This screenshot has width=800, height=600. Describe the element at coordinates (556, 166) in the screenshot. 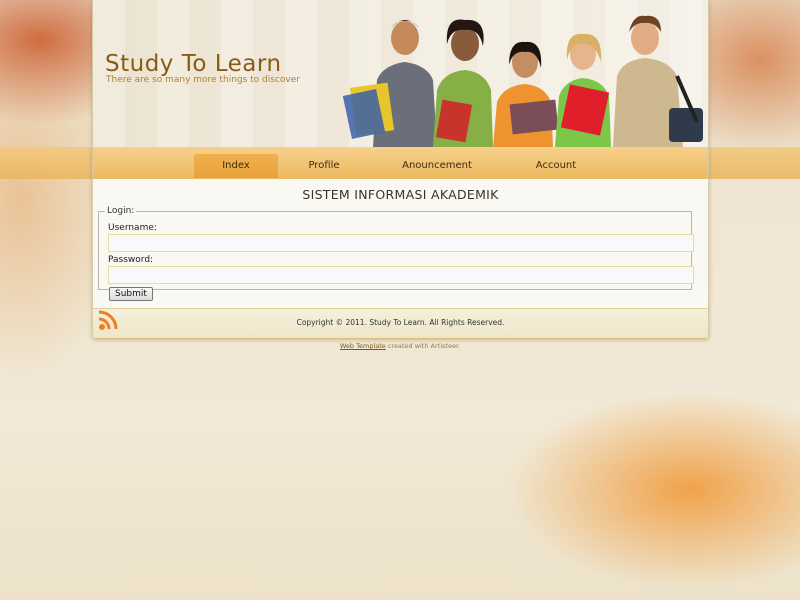

I see `nav-item-account: Account` at that location.